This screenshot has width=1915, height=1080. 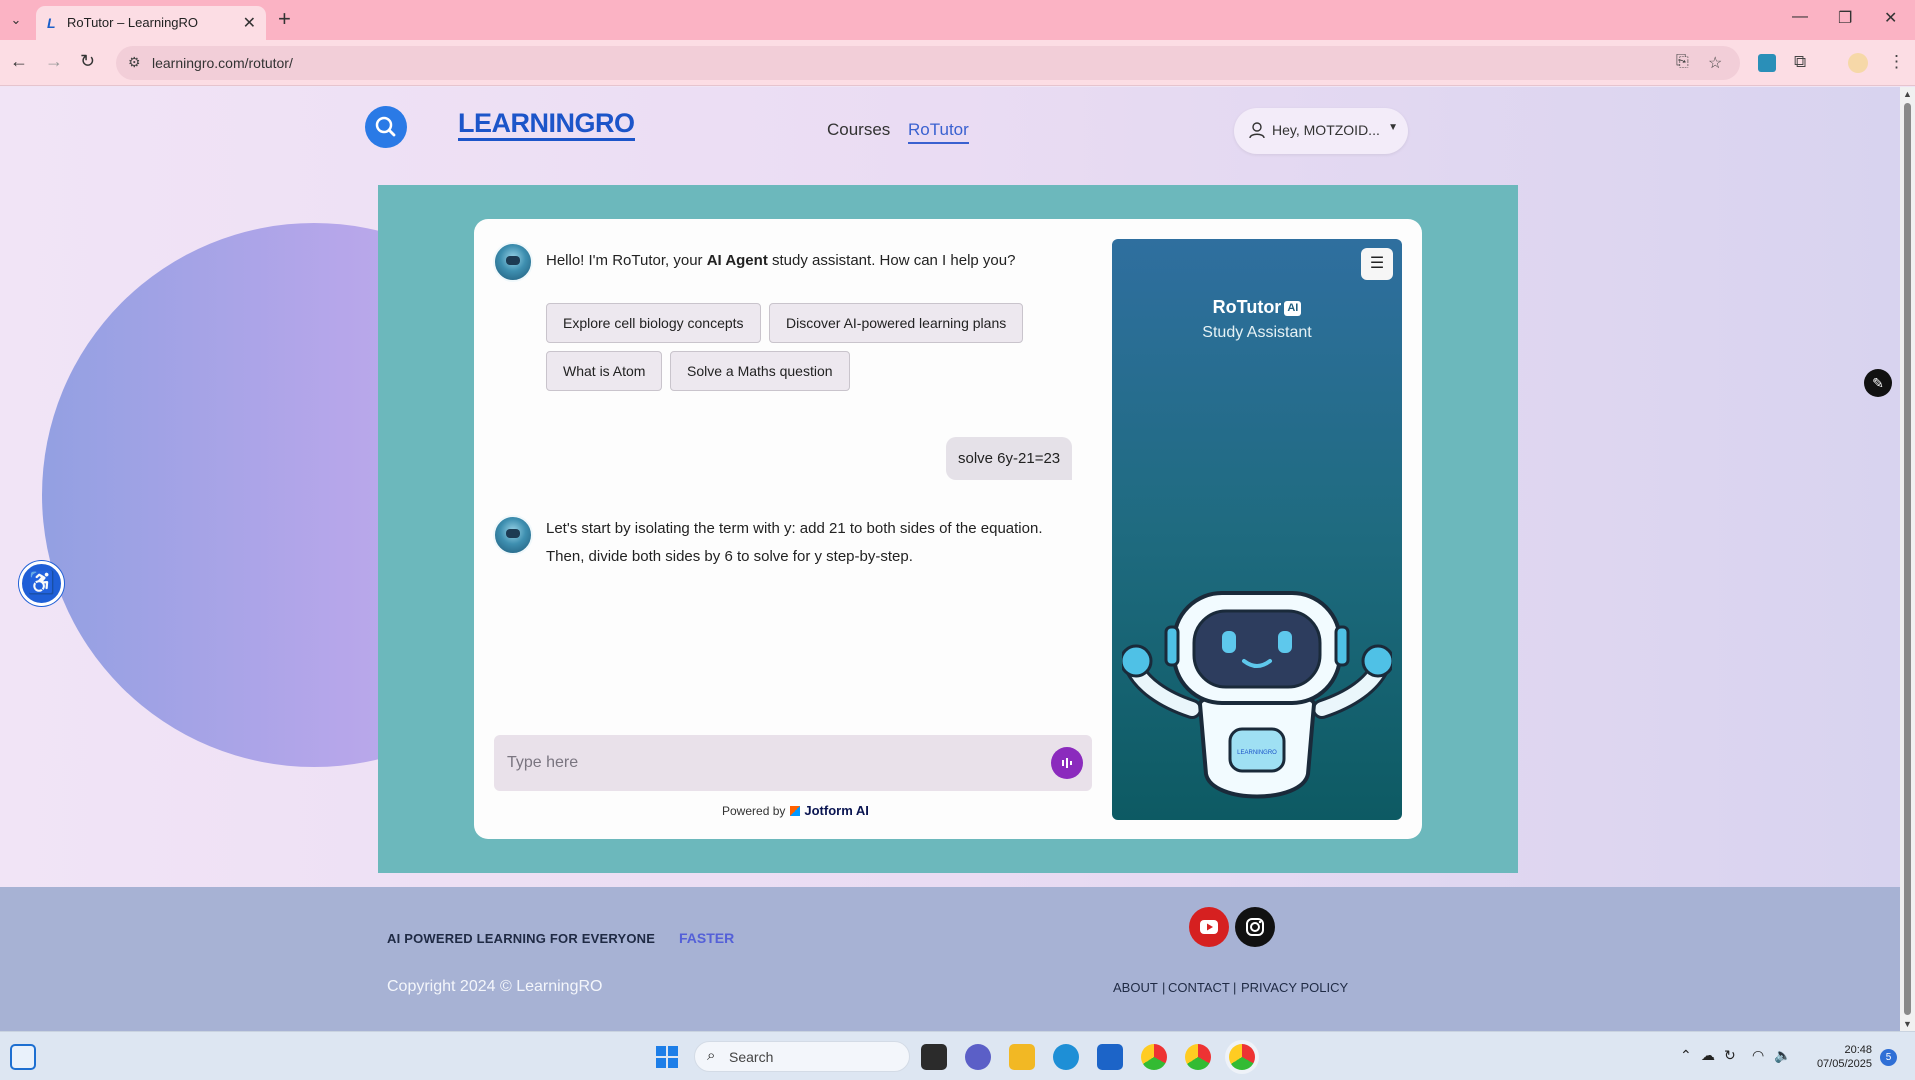 What do you see at coordinates (754, 811) in the screenshot?
I see `powered-by-label: Powered by` at bounding box center [754, 811].